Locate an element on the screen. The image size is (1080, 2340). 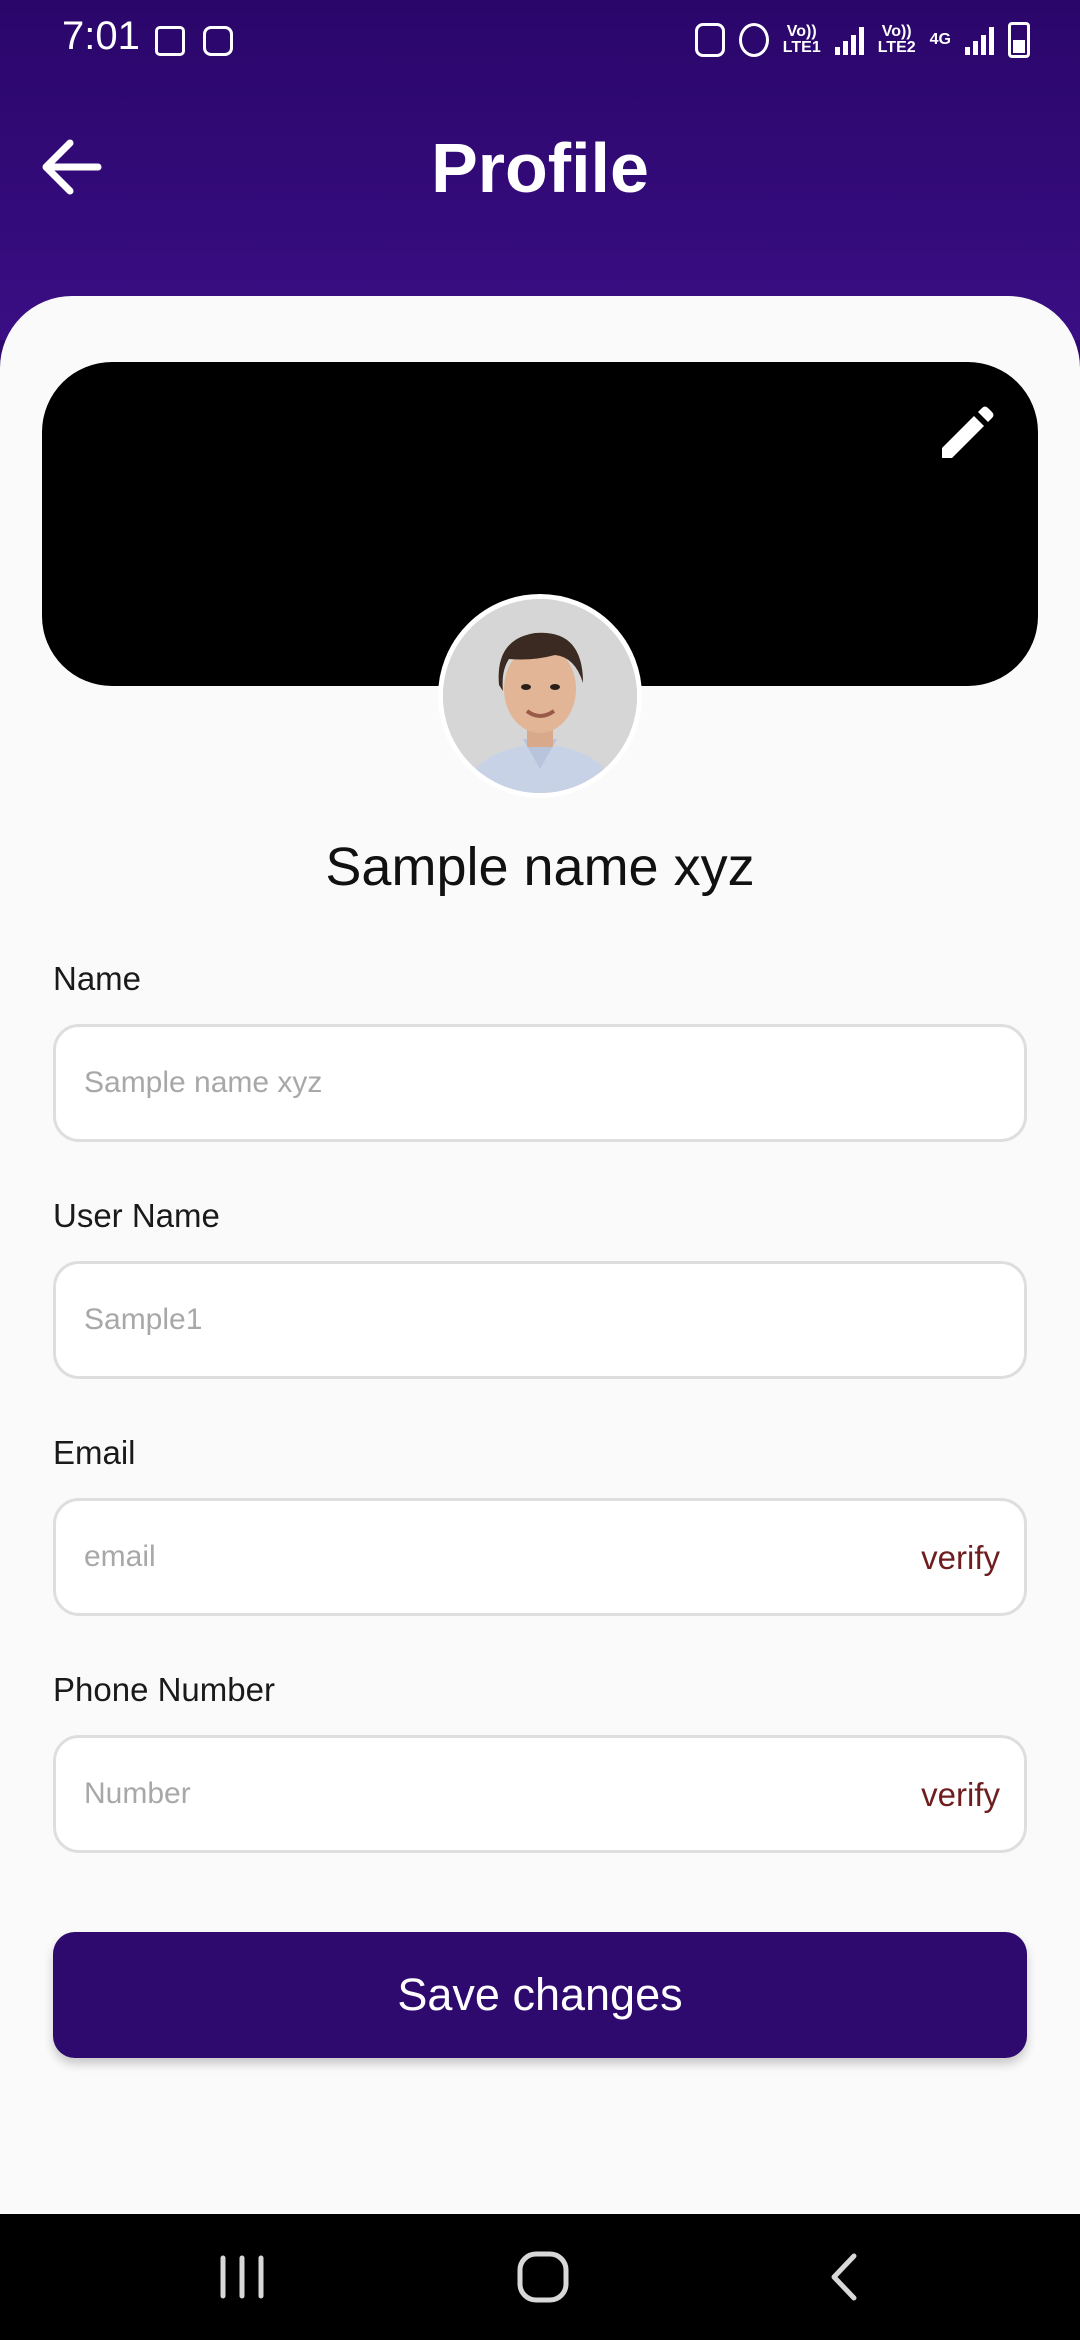
network-type: 4G is located at coordinates (940, 39).